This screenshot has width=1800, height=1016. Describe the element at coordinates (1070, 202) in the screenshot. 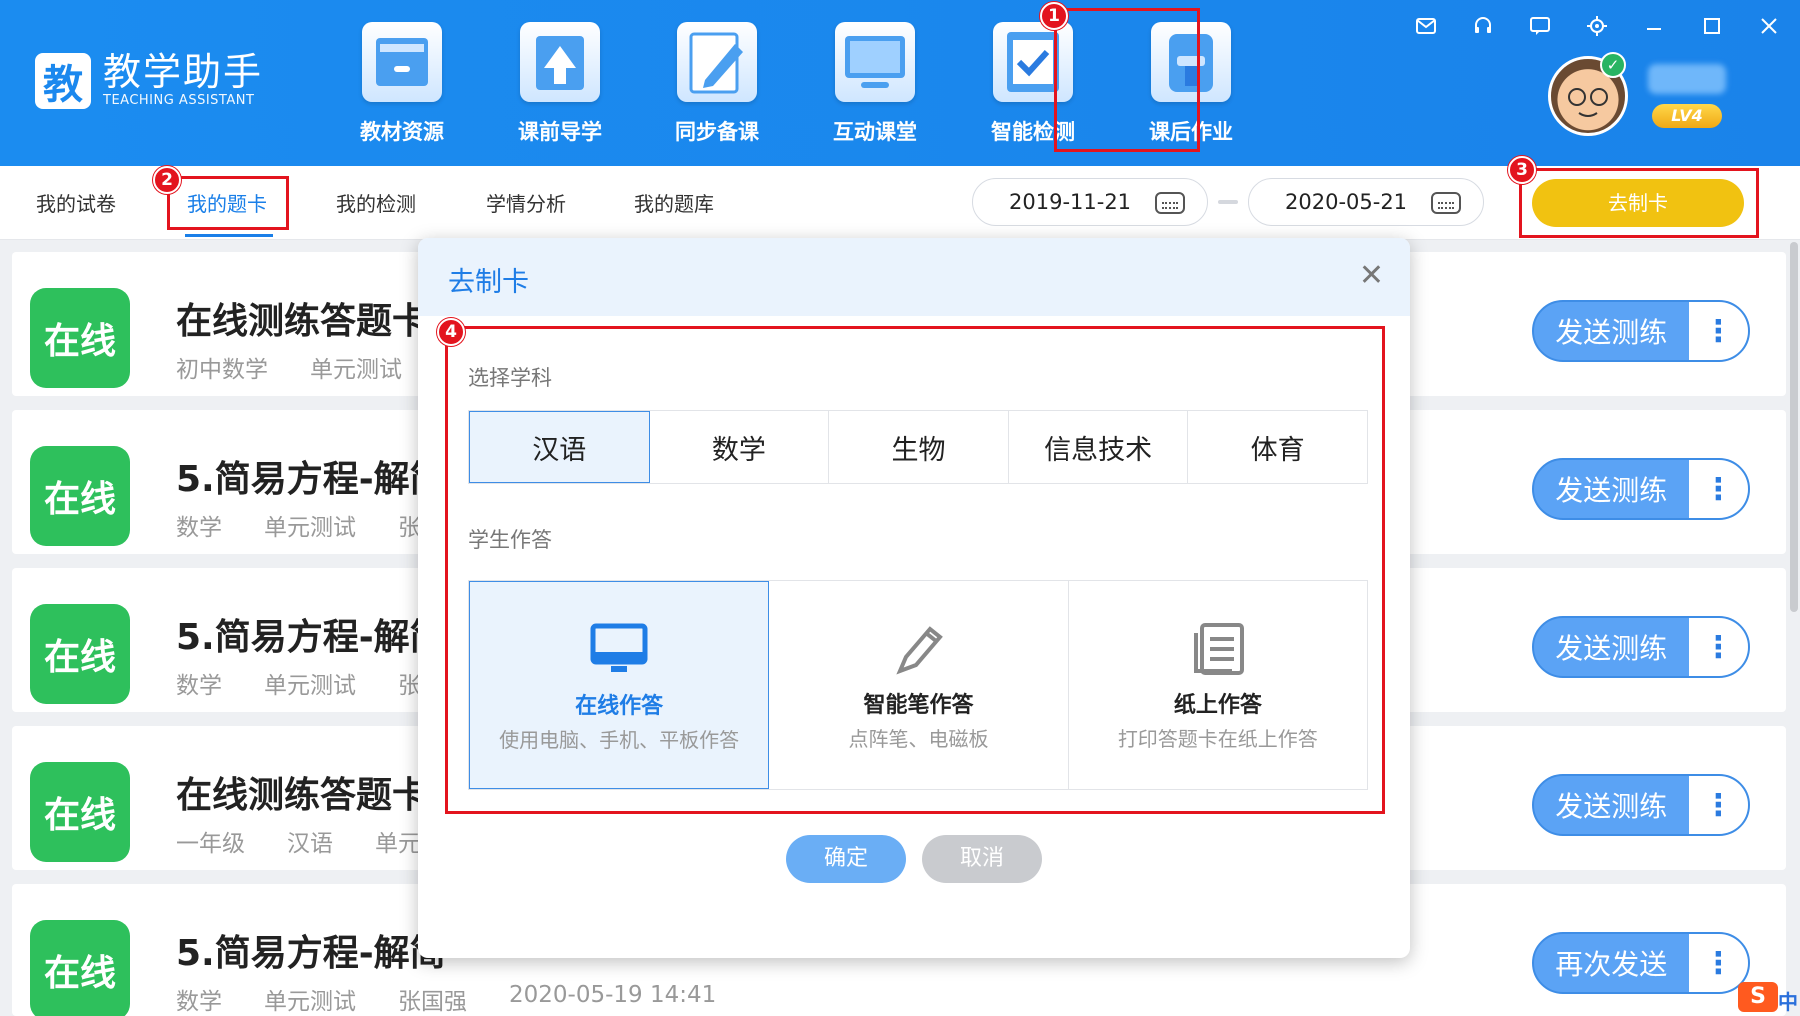

I see `start-date: 2019-11-21` at that location.